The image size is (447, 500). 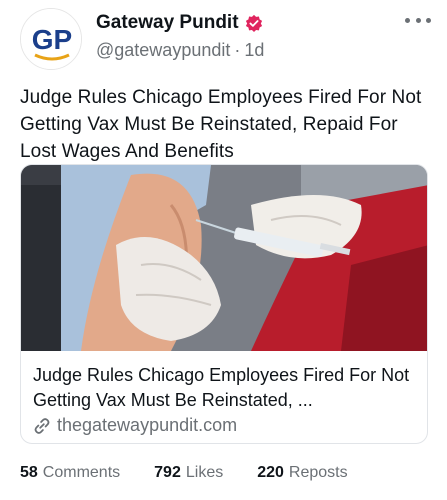 I want to click on name-row: Gateway Pundit, so click(x=179, y=23).